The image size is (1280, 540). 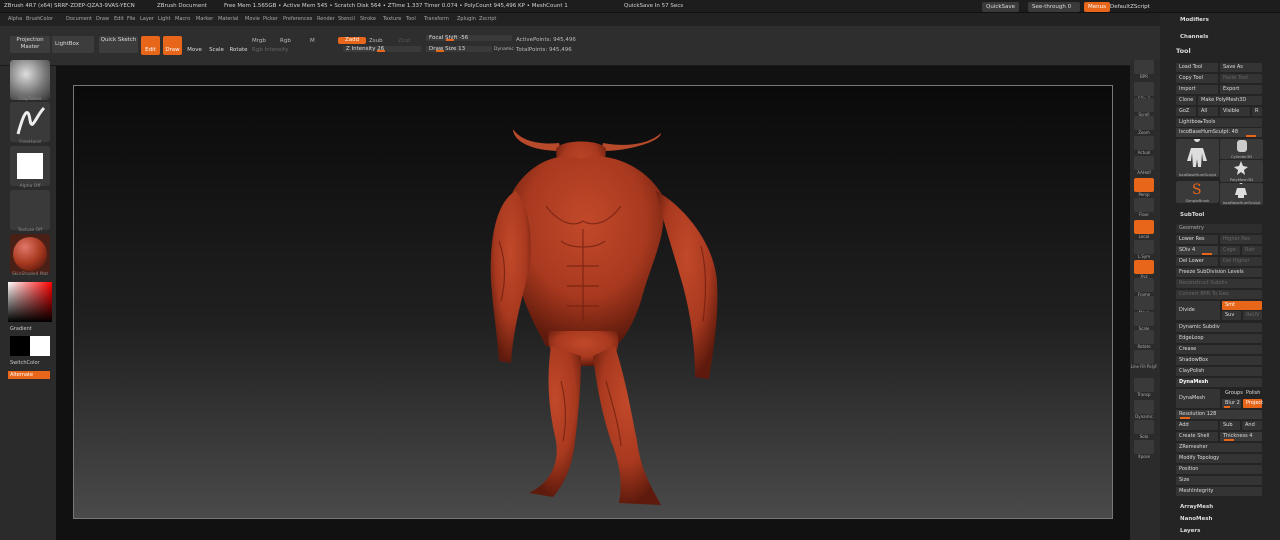 I want to click on menu-item-2: Color, so click(x=46, y=19).